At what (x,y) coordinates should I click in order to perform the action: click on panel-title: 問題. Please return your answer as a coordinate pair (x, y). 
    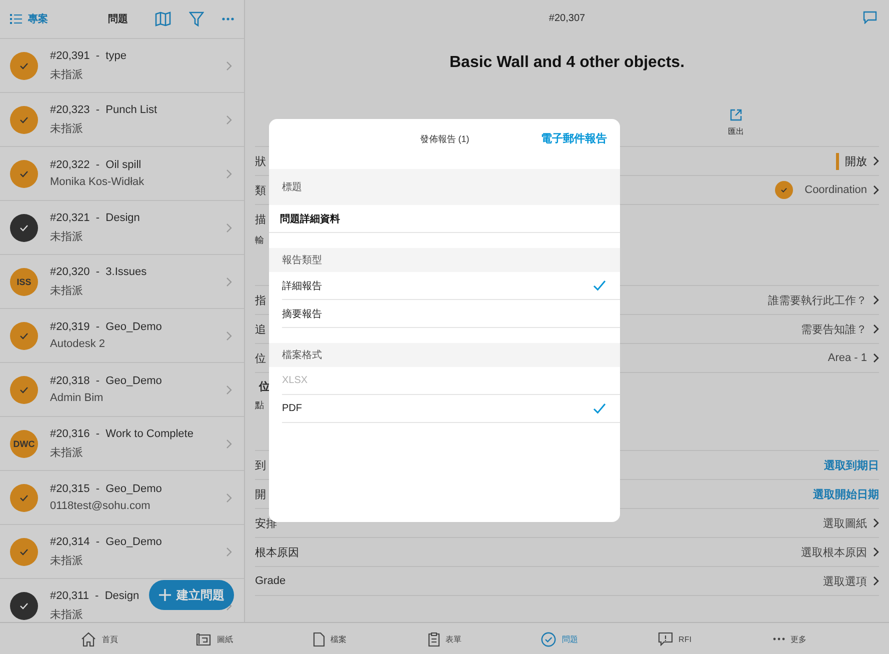
    Looking at the image, I should click on (118, 19).